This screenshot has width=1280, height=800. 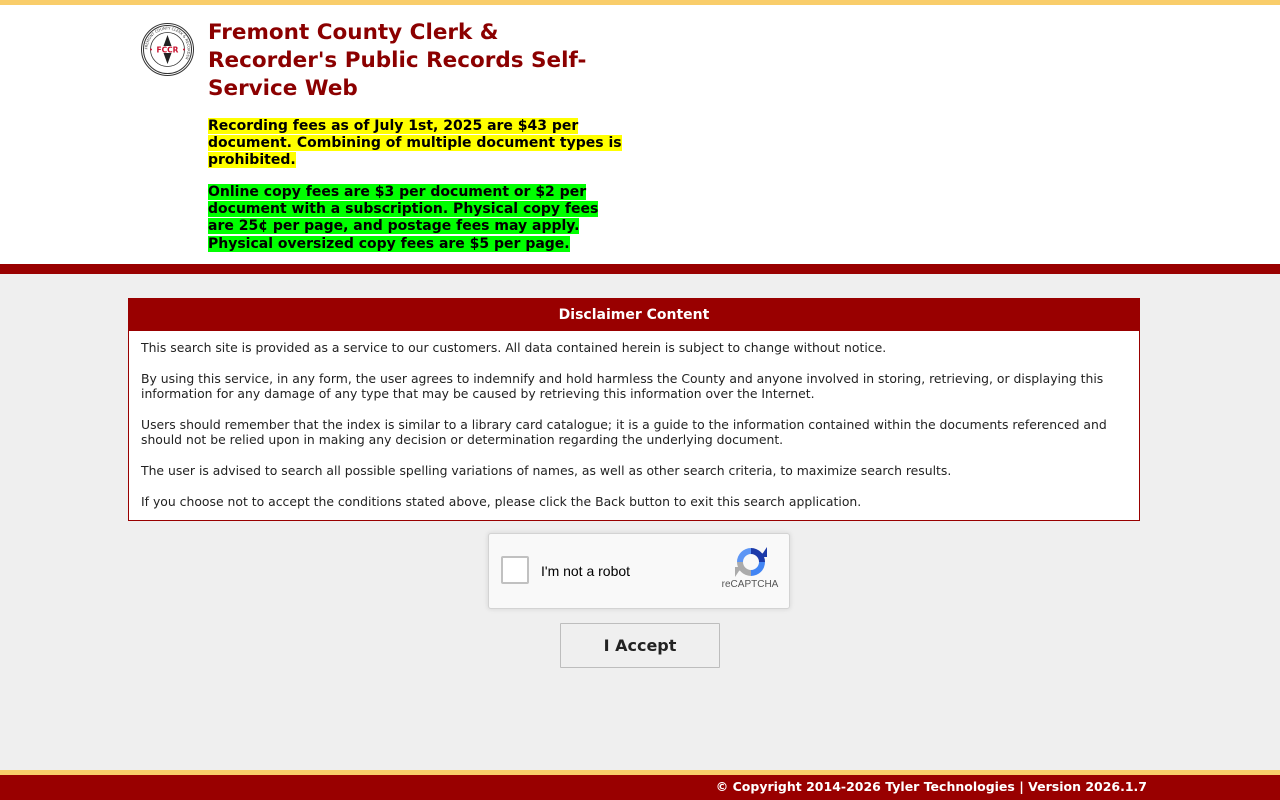 What do you see at coordinates (639, 571) in the screenshot?
I see `recaptcha-widget: I'm not a robot reCAPTCHA` at bounding box center [639, 571].